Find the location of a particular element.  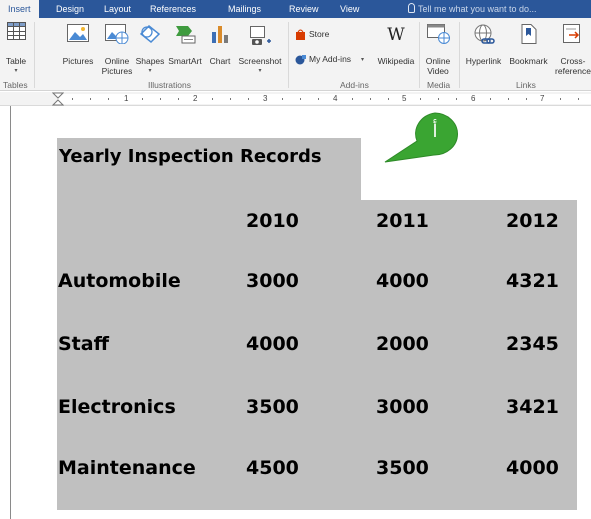

cell-value: 4321 is located at coordinates (532, 281).